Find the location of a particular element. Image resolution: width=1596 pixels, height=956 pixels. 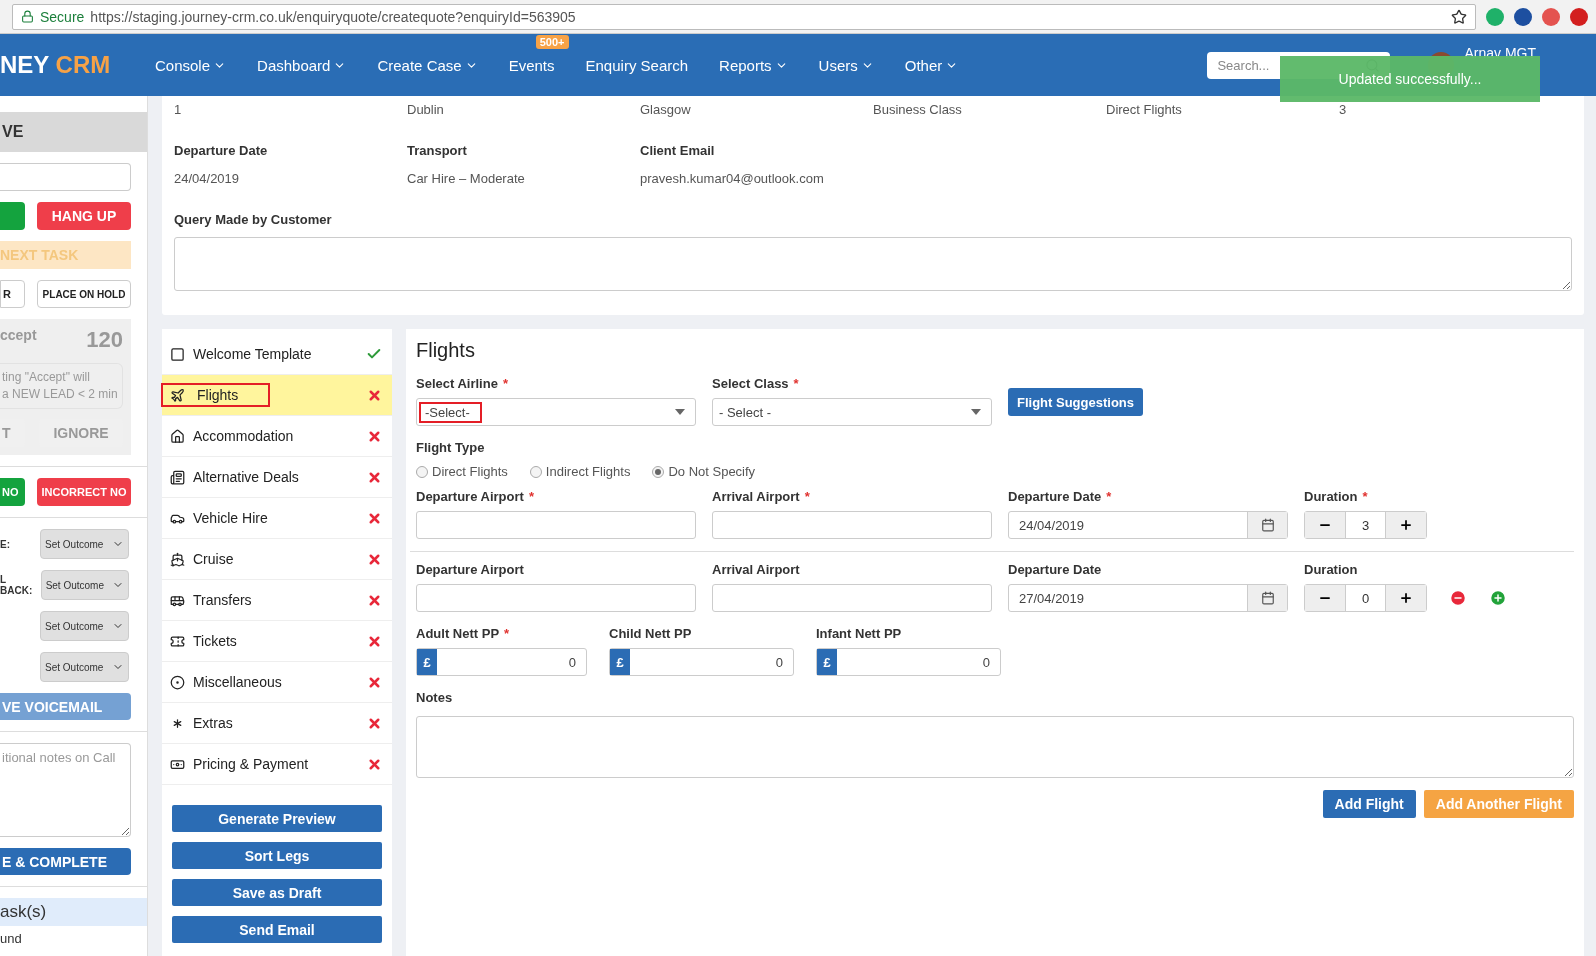

flight-button: Add Flight is located at coordinates (1369, 804).